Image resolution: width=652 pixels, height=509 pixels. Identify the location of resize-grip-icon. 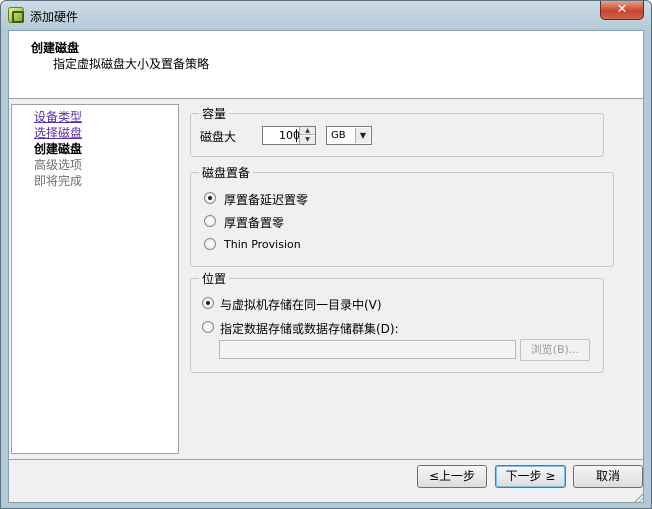
(638, 497).